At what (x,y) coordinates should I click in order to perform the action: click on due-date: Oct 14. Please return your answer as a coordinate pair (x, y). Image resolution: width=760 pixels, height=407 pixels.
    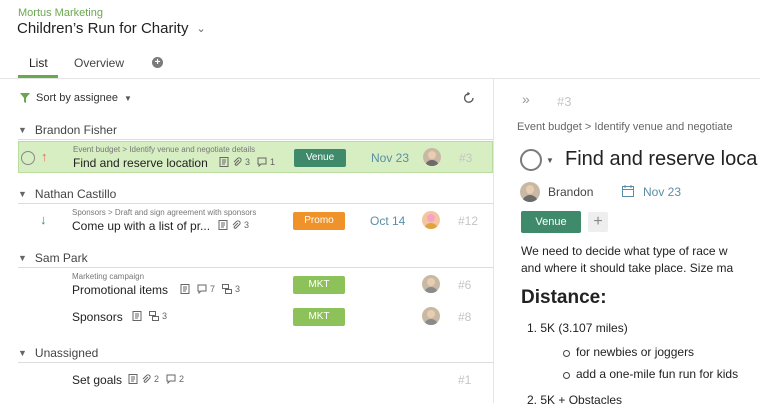
    Looking at the image, I should click on (387, 221).